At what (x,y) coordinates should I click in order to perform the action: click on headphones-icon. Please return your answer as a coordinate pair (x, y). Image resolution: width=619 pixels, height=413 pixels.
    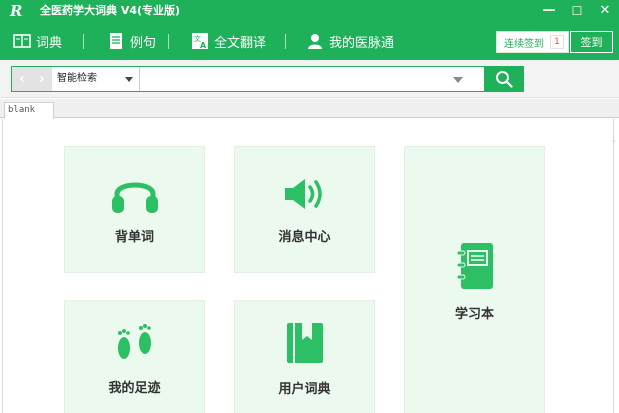
    Looking at the image, I should click on (134, 197).